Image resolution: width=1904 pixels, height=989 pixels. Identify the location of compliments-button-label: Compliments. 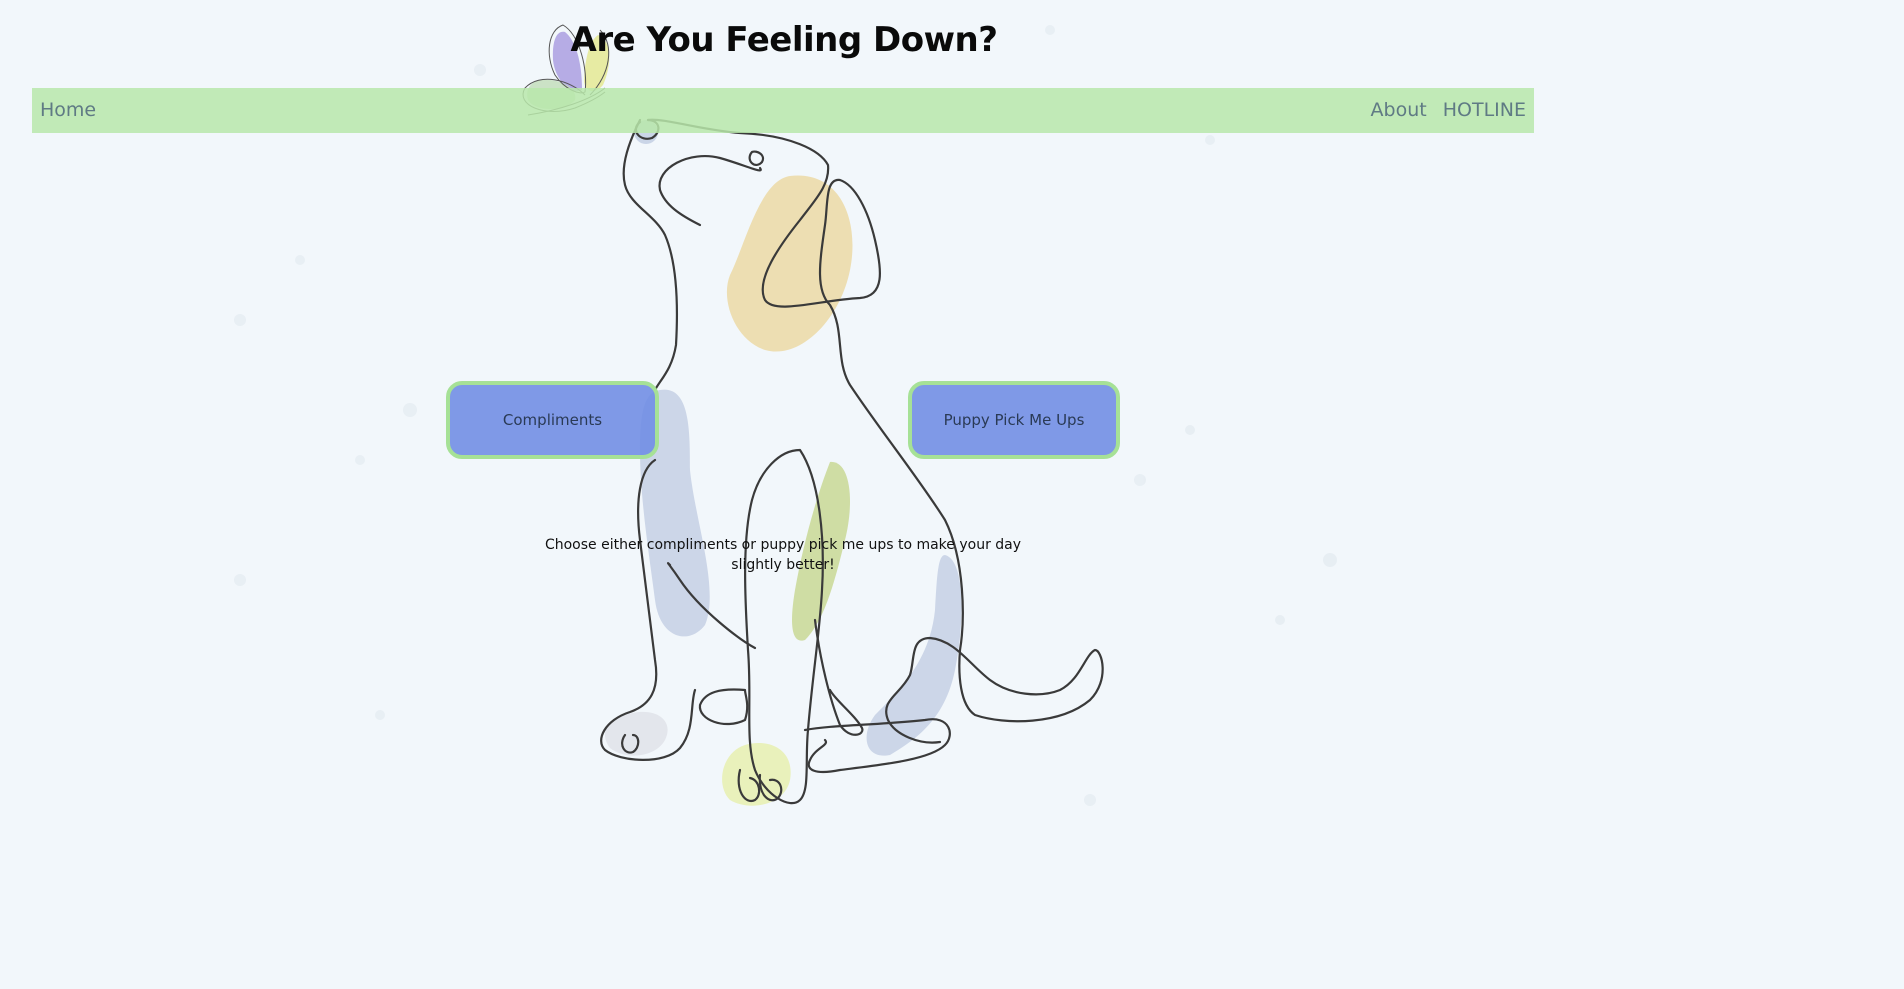
(552, 420).